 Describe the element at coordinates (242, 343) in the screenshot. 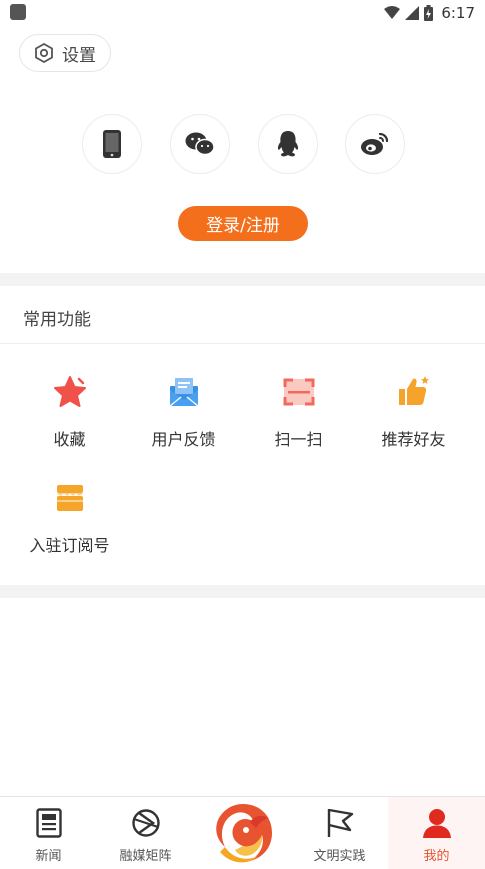

I see `section-separator-line` at that location.